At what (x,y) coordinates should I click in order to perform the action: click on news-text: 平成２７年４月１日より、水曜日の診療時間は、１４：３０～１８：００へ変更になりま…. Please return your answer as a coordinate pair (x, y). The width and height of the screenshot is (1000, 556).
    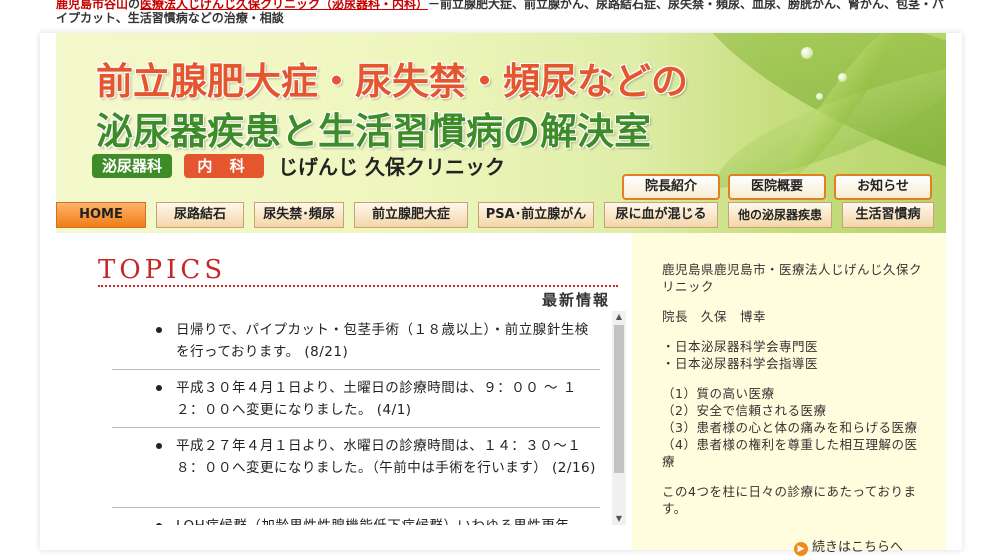
    Looking at the image, I should click on (386, 457).